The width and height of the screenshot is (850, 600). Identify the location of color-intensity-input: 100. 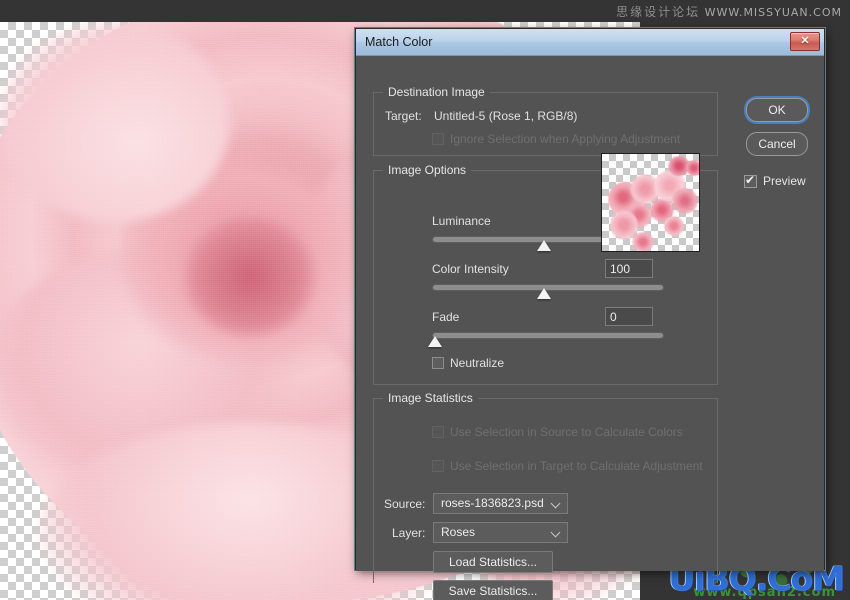
(629, 268).